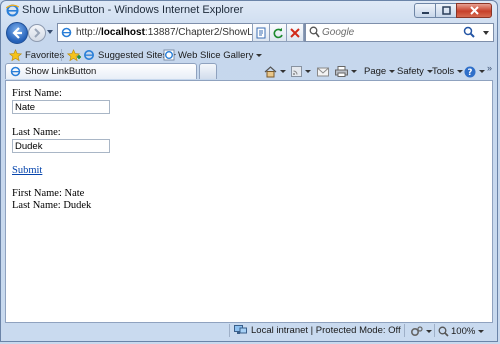 Image resolution: width=500 pixels, height=344 pixels. Describe the element at coordinates (48, 193) in the screenshot. I see `first-name-output: First Name: Nate` at that location.